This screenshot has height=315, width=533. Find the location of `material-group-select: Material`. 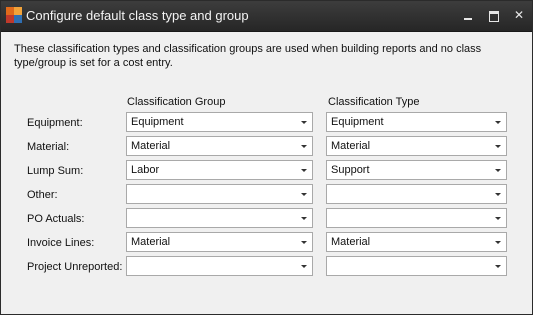

material-group-select: Material is located at coordinates (219, 146).